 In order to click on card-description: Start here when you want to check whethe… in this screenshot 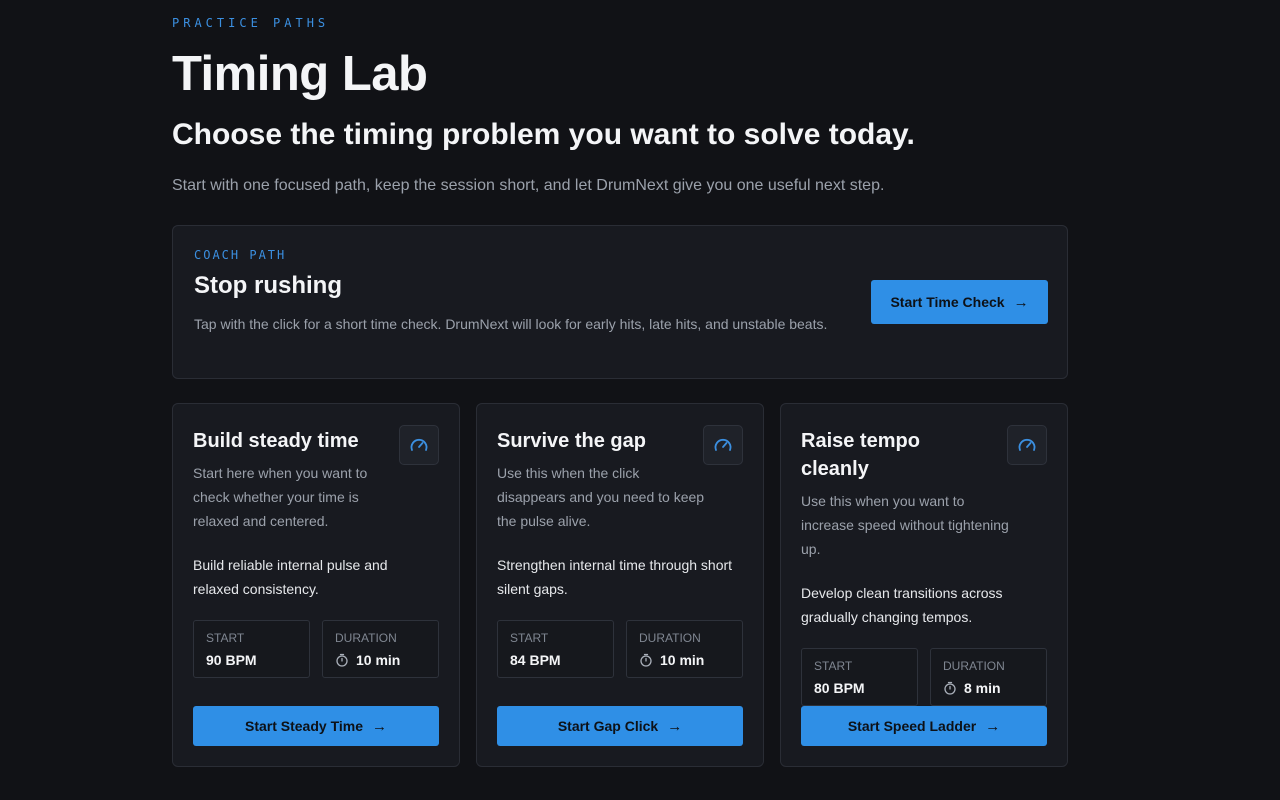, I will do `click(280, 497)`.